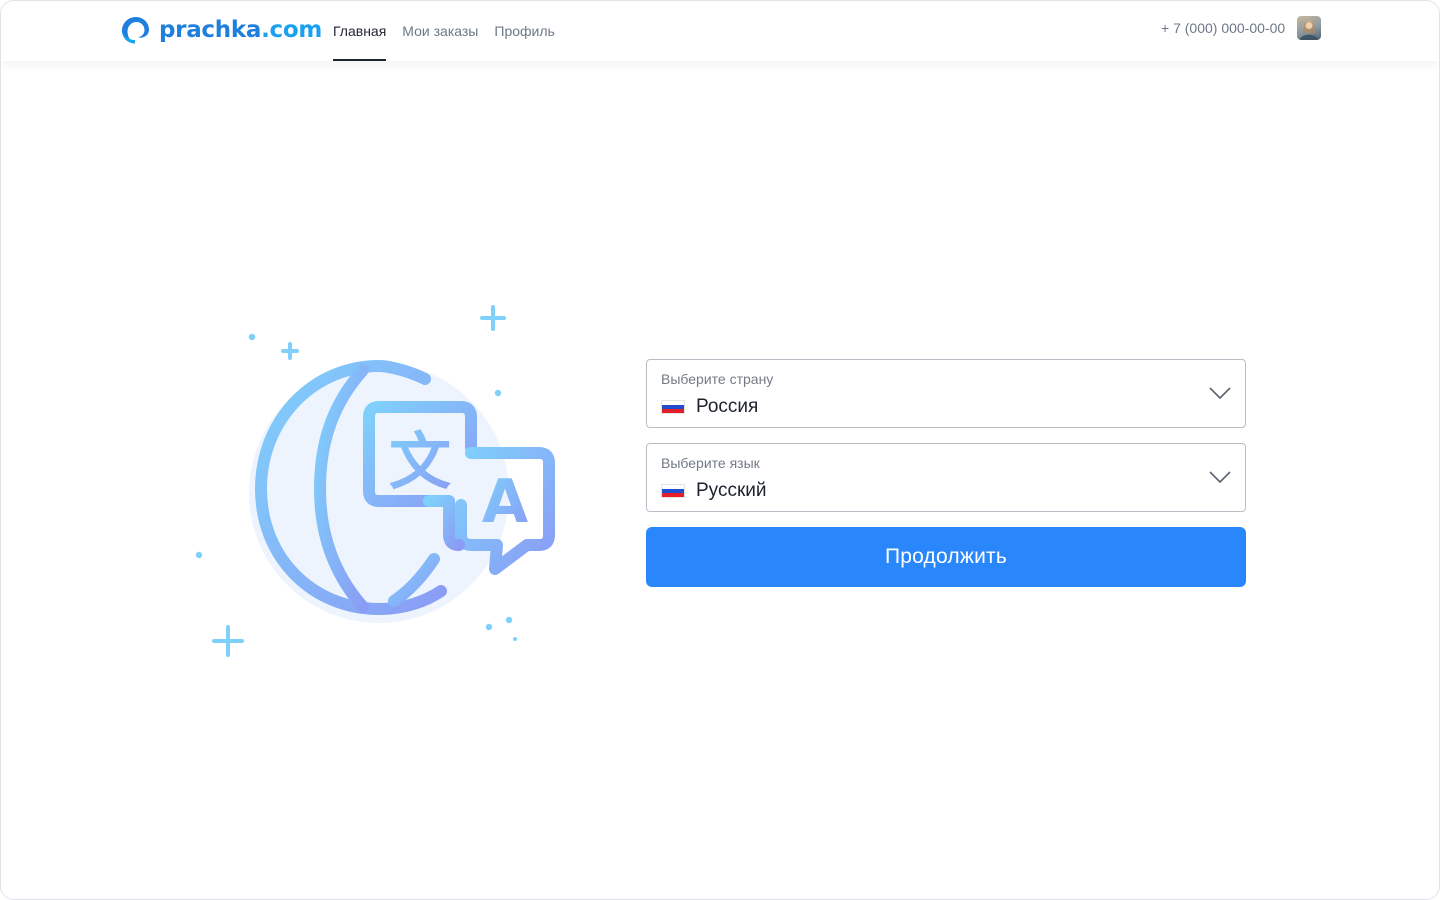  Describe the element at coordinates (710, 463) in the screenshot. I see `language-select-label: Выберите язык` at that location.